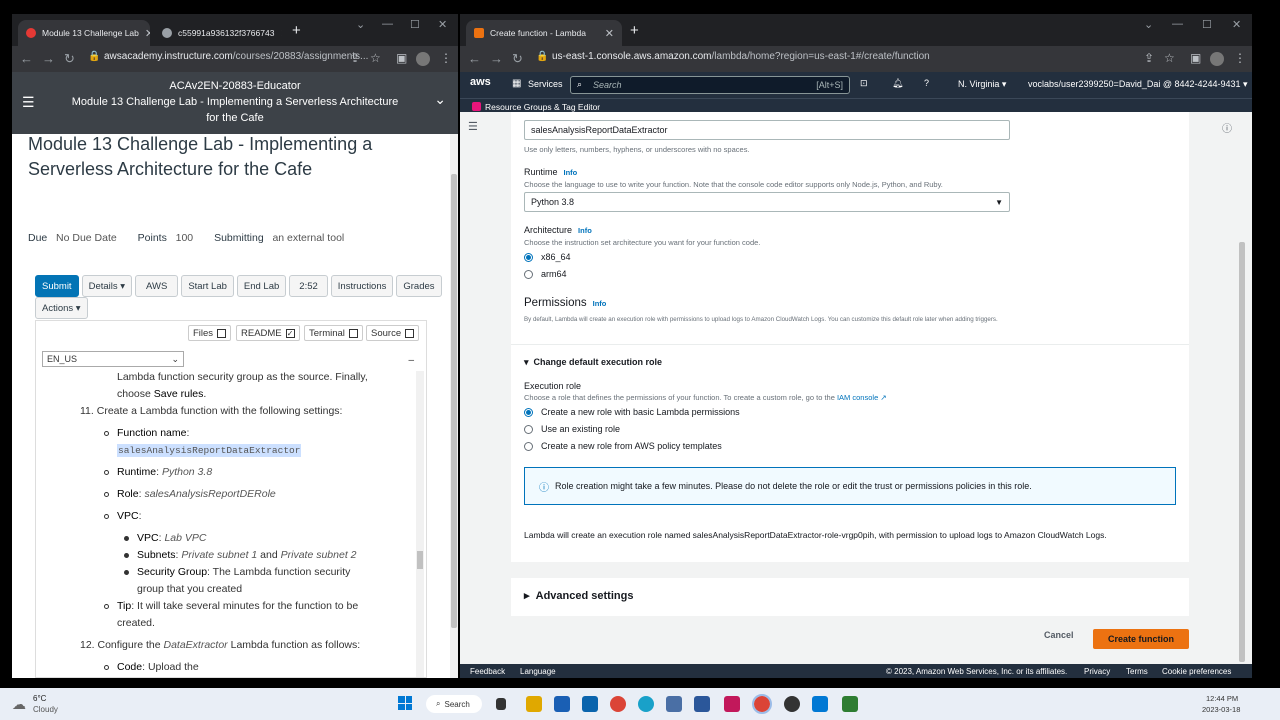 The image size is (1280, 720). What do you see at coordinates (210, 333) in the screenshot?
I see `files-toggle: Files` at bounding box center [210, 333].